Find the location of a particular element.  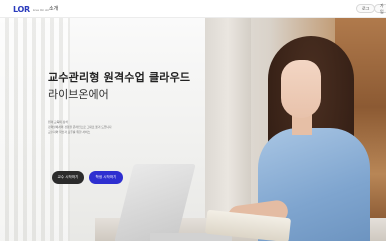

top-navigation: LOR Live On Air 소개 로그 가입 is located at coordinates (193, 9).